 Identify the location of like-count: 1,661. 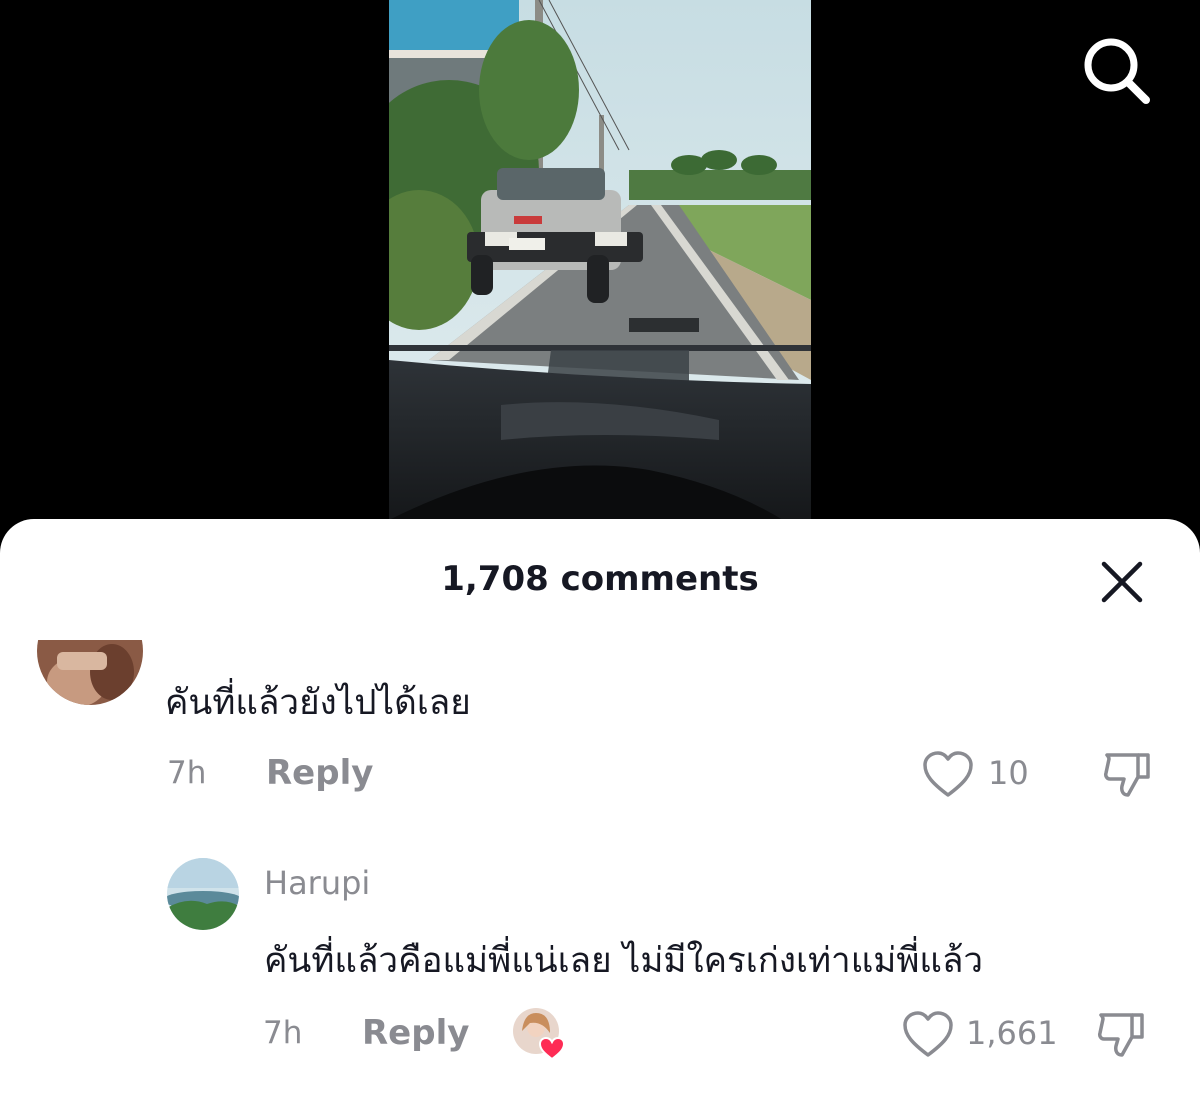
(1012, 1033).